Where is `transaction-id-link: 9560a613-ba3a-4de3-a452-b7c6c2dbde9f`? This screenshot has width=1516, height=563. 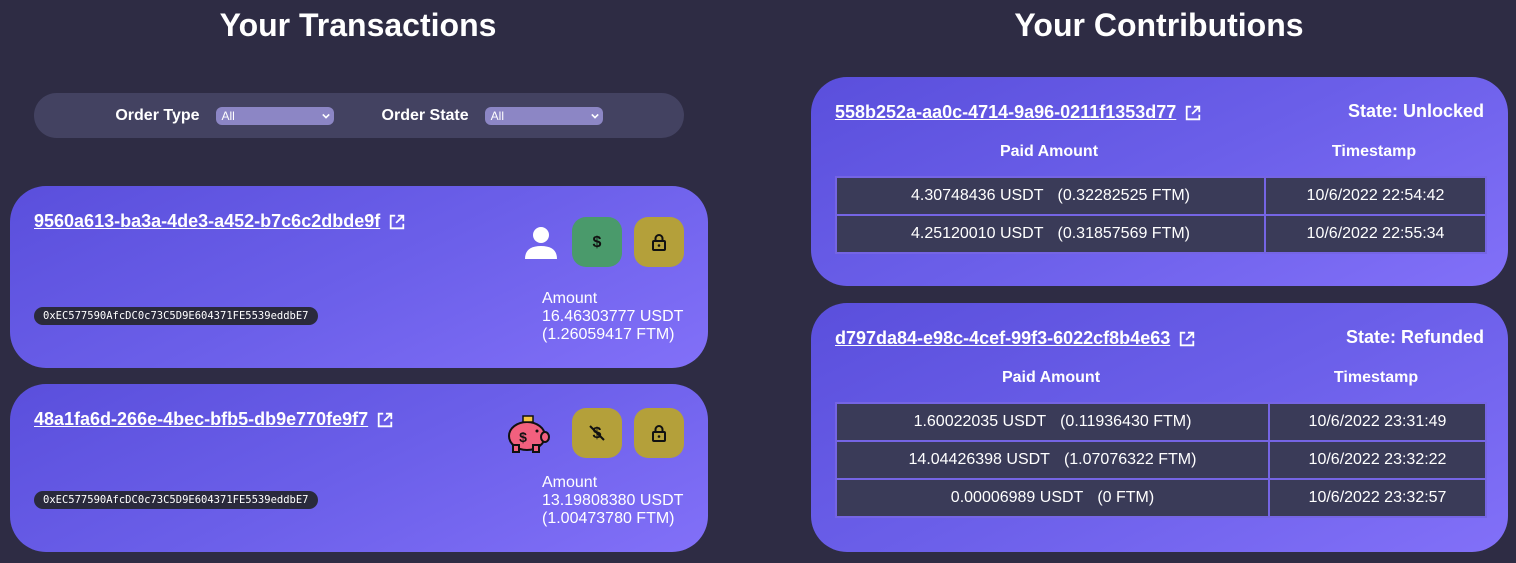 transaction-id-link: 9560a613-ba3a-4de3-a452-b7c6c2dbde9f is located at coordinates (220, 221).